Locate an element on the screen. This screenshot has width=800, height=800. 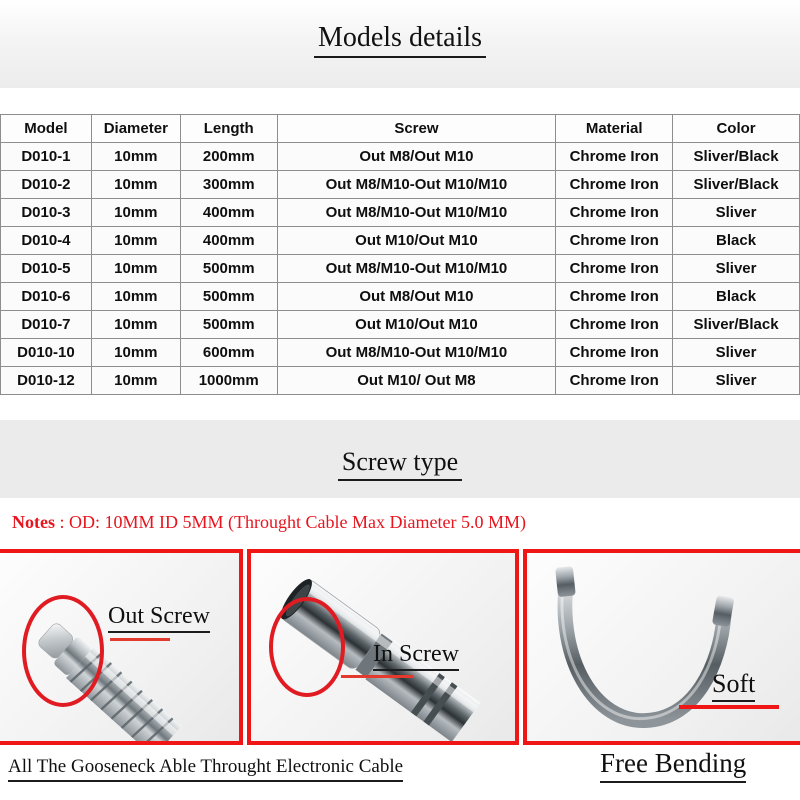
soft-label-text: Soft is located at coordinates (734, 685).